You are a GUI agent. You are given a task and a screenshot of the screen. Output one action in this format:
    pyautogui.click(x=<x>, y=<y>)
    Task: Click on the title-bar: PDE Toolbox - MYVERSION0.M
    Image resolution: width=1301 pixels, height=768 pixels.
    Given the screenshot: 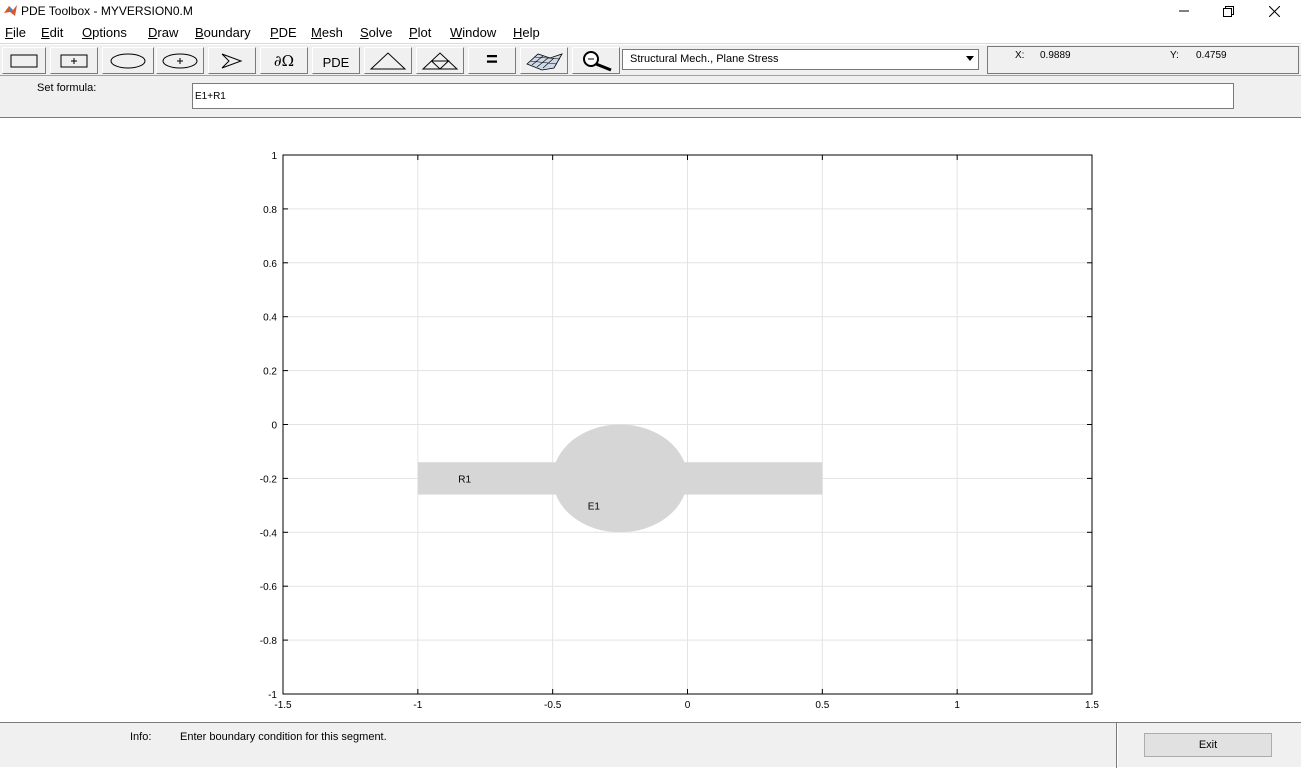 What is the action you would take?
    pyautogui.click(x=650, y=11)
    